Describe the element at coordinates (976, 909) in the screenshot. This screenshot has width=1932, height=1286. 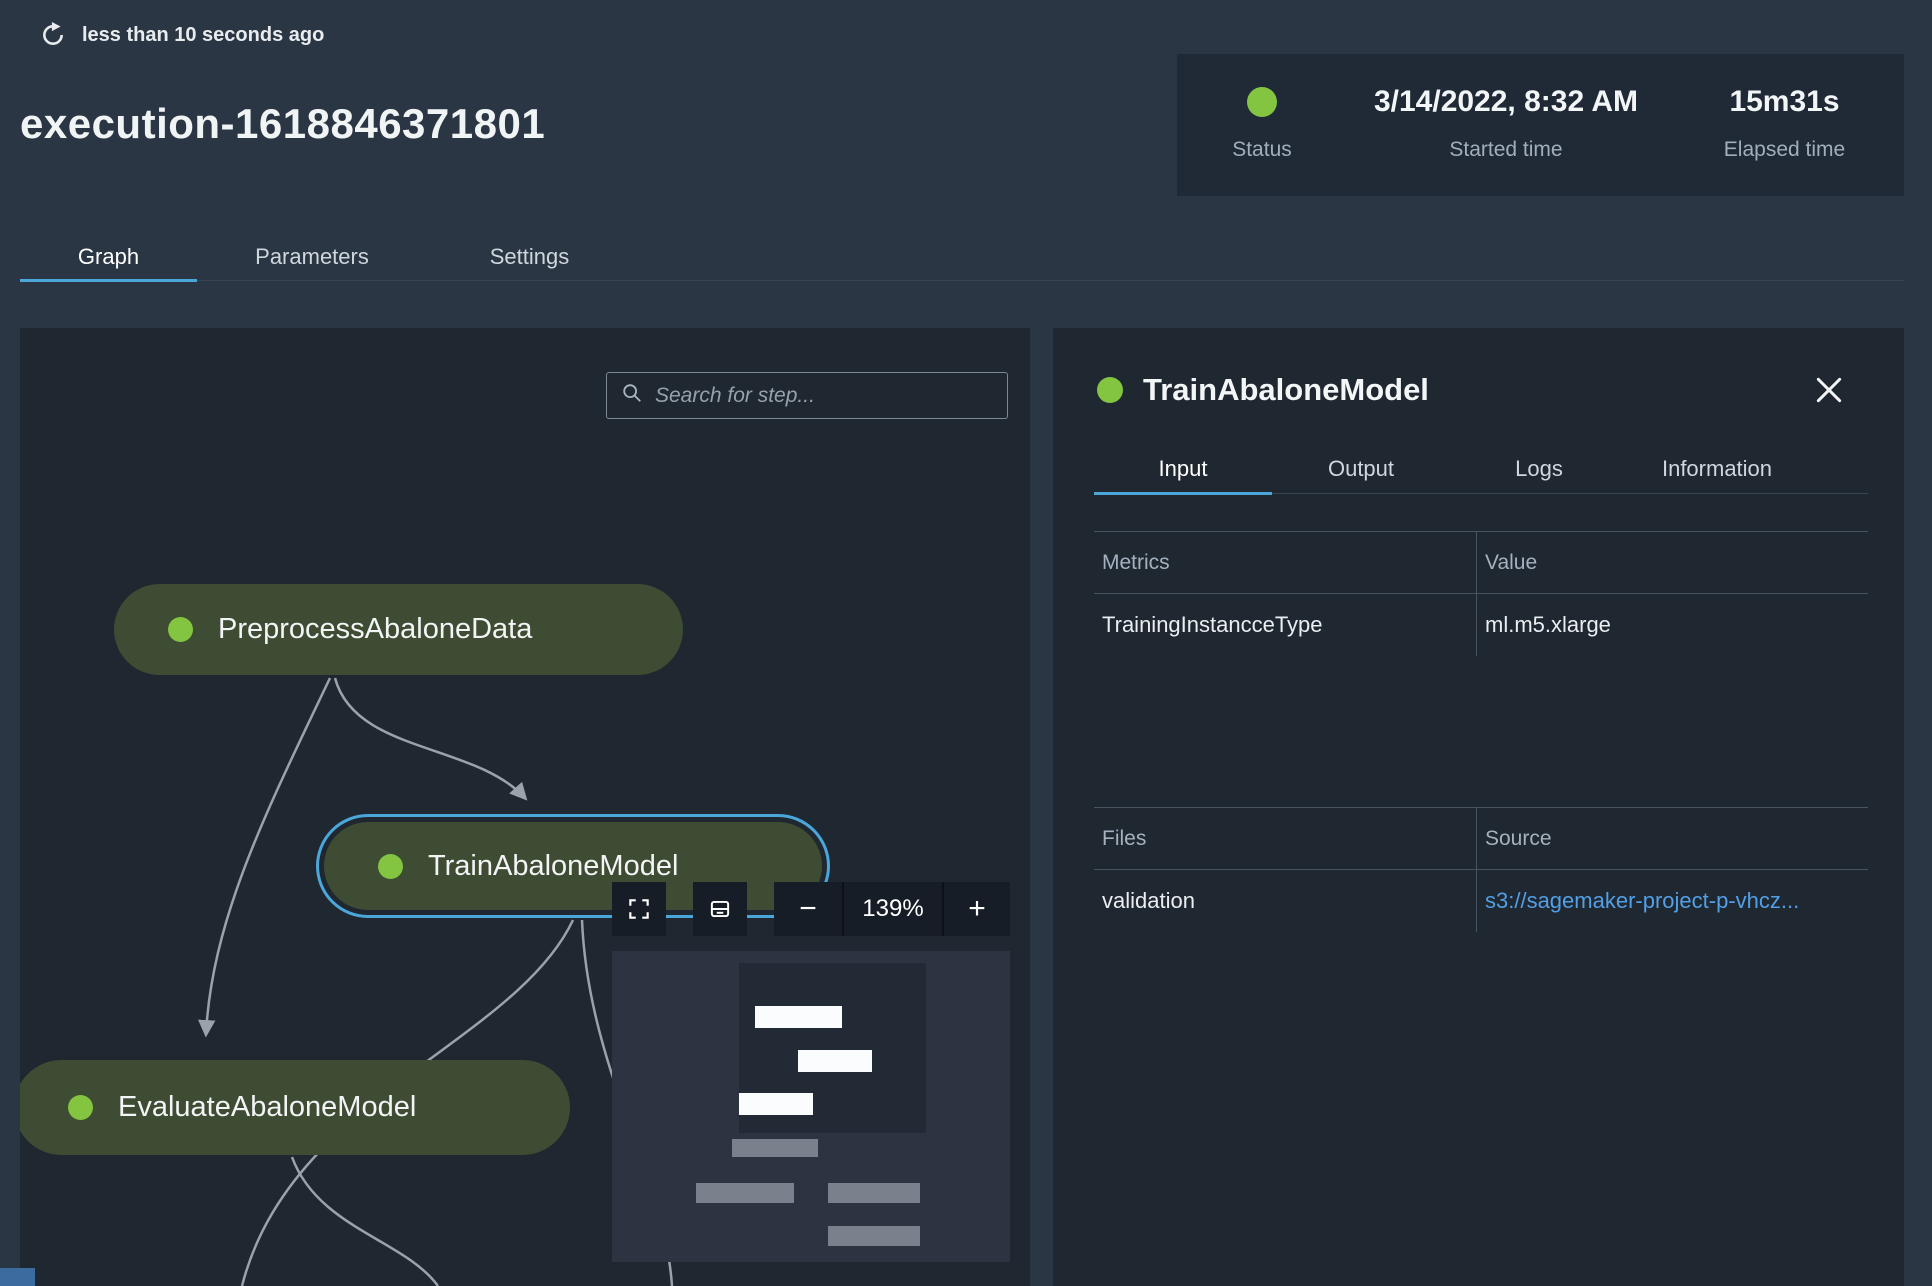
I see `zoom-in-button: +` at that location.